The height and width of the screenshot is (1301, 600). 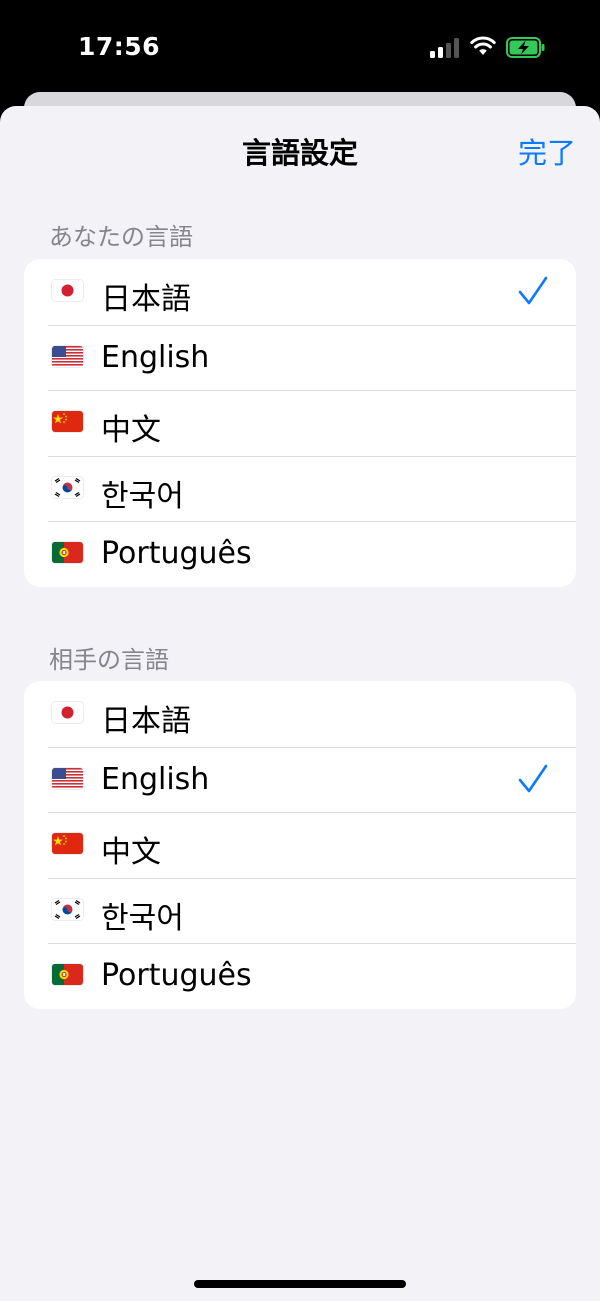 I want to click on home-indicator, so click(x=300, y=1284).